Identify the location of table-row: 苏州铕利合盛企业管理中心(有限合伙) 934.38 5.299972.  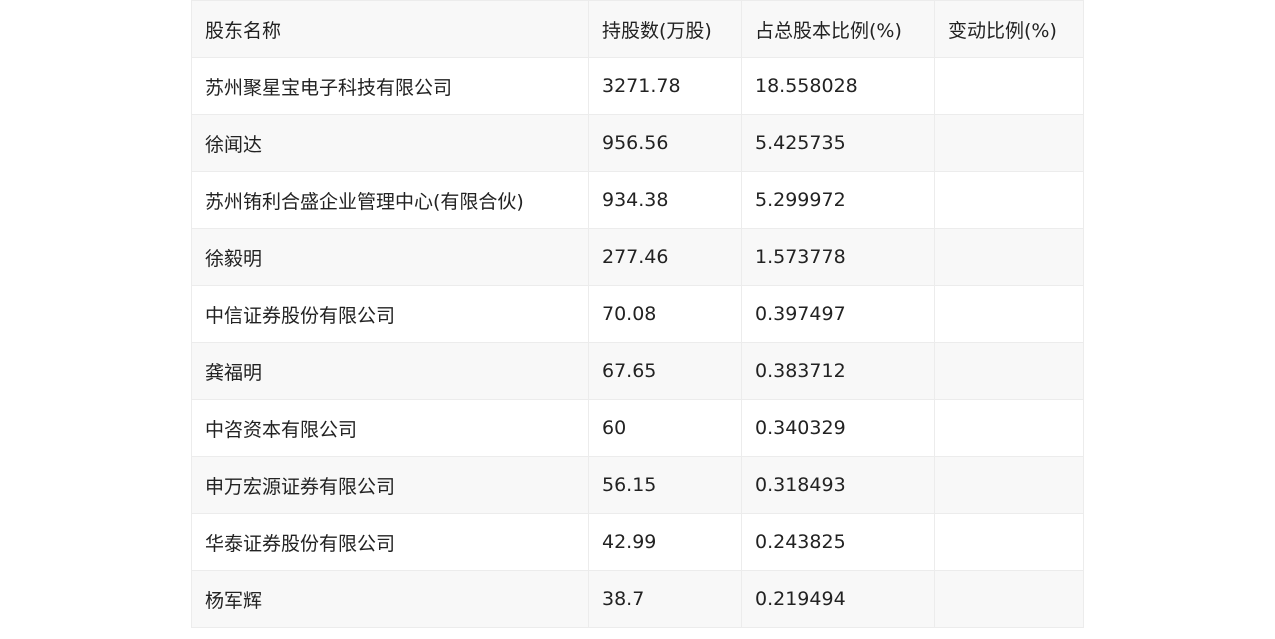
(637, 200).